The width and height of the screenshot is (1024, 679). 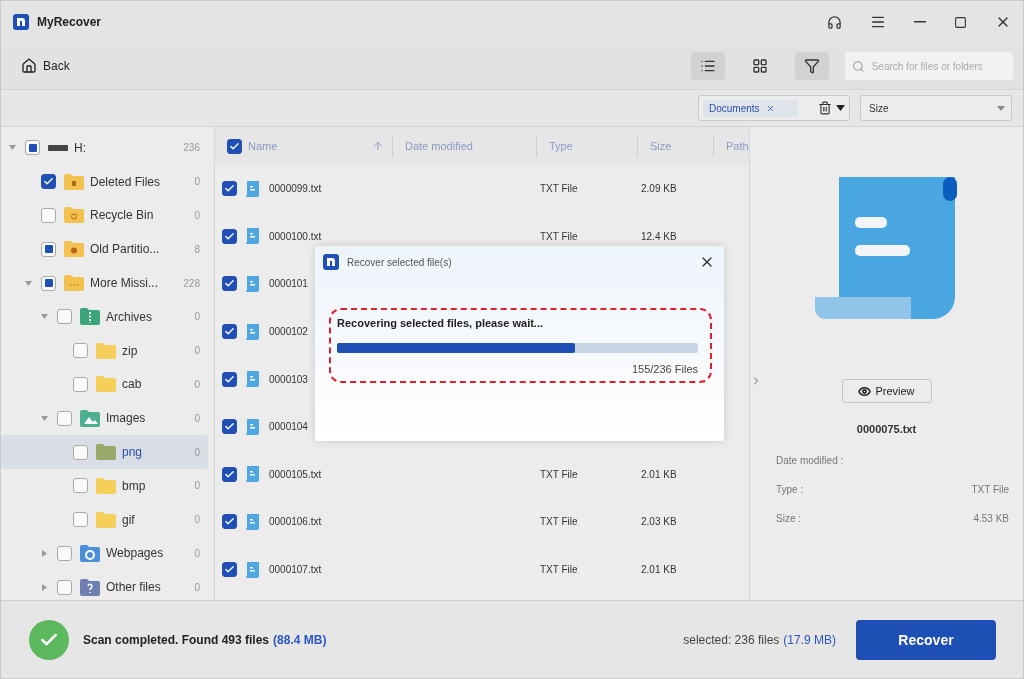 What do you see at coordinates (122, 215) in the screenshot?
I see `tree-label: Recycle Bin` at bounding box center [122, 215].